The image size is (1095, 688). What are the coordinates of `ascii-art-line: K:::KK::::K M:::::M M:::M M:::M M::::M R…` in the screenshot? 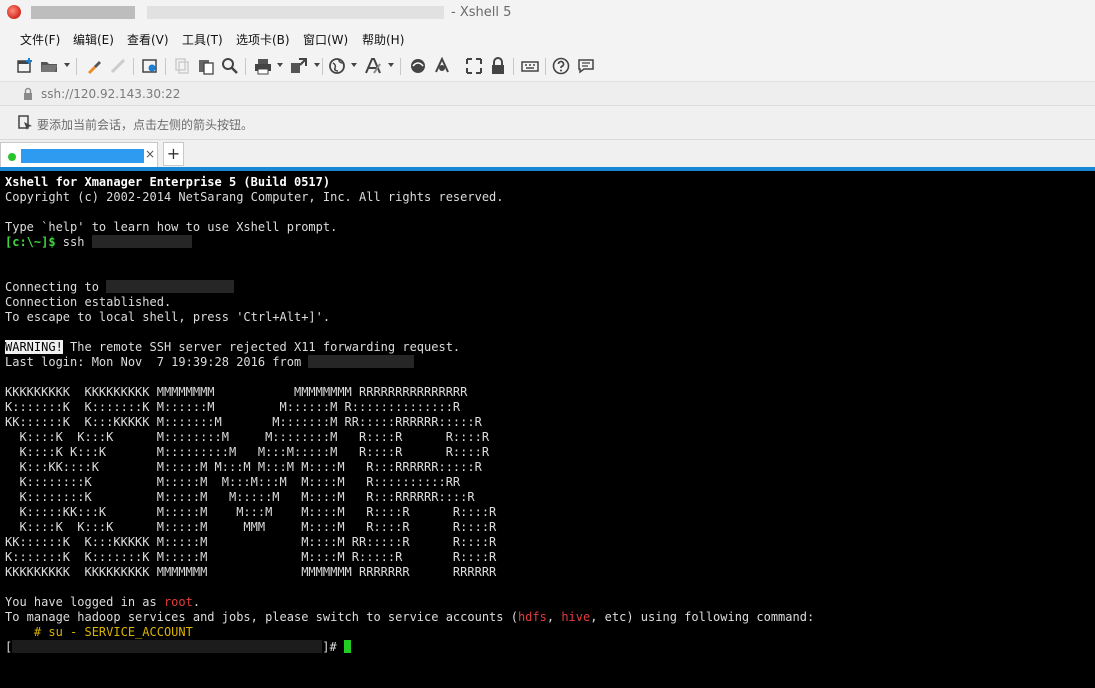 It's located at (243, 467).